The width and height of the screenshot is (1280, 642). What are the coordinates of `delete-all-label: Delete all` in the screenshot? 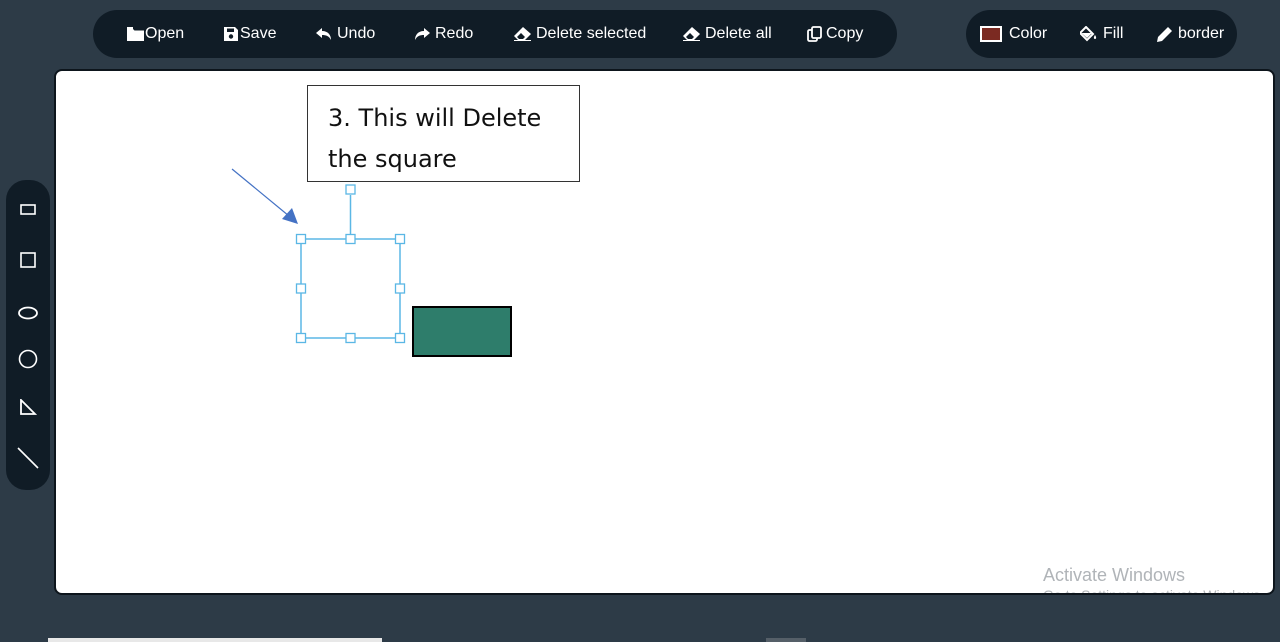 It's located at (738, 33).